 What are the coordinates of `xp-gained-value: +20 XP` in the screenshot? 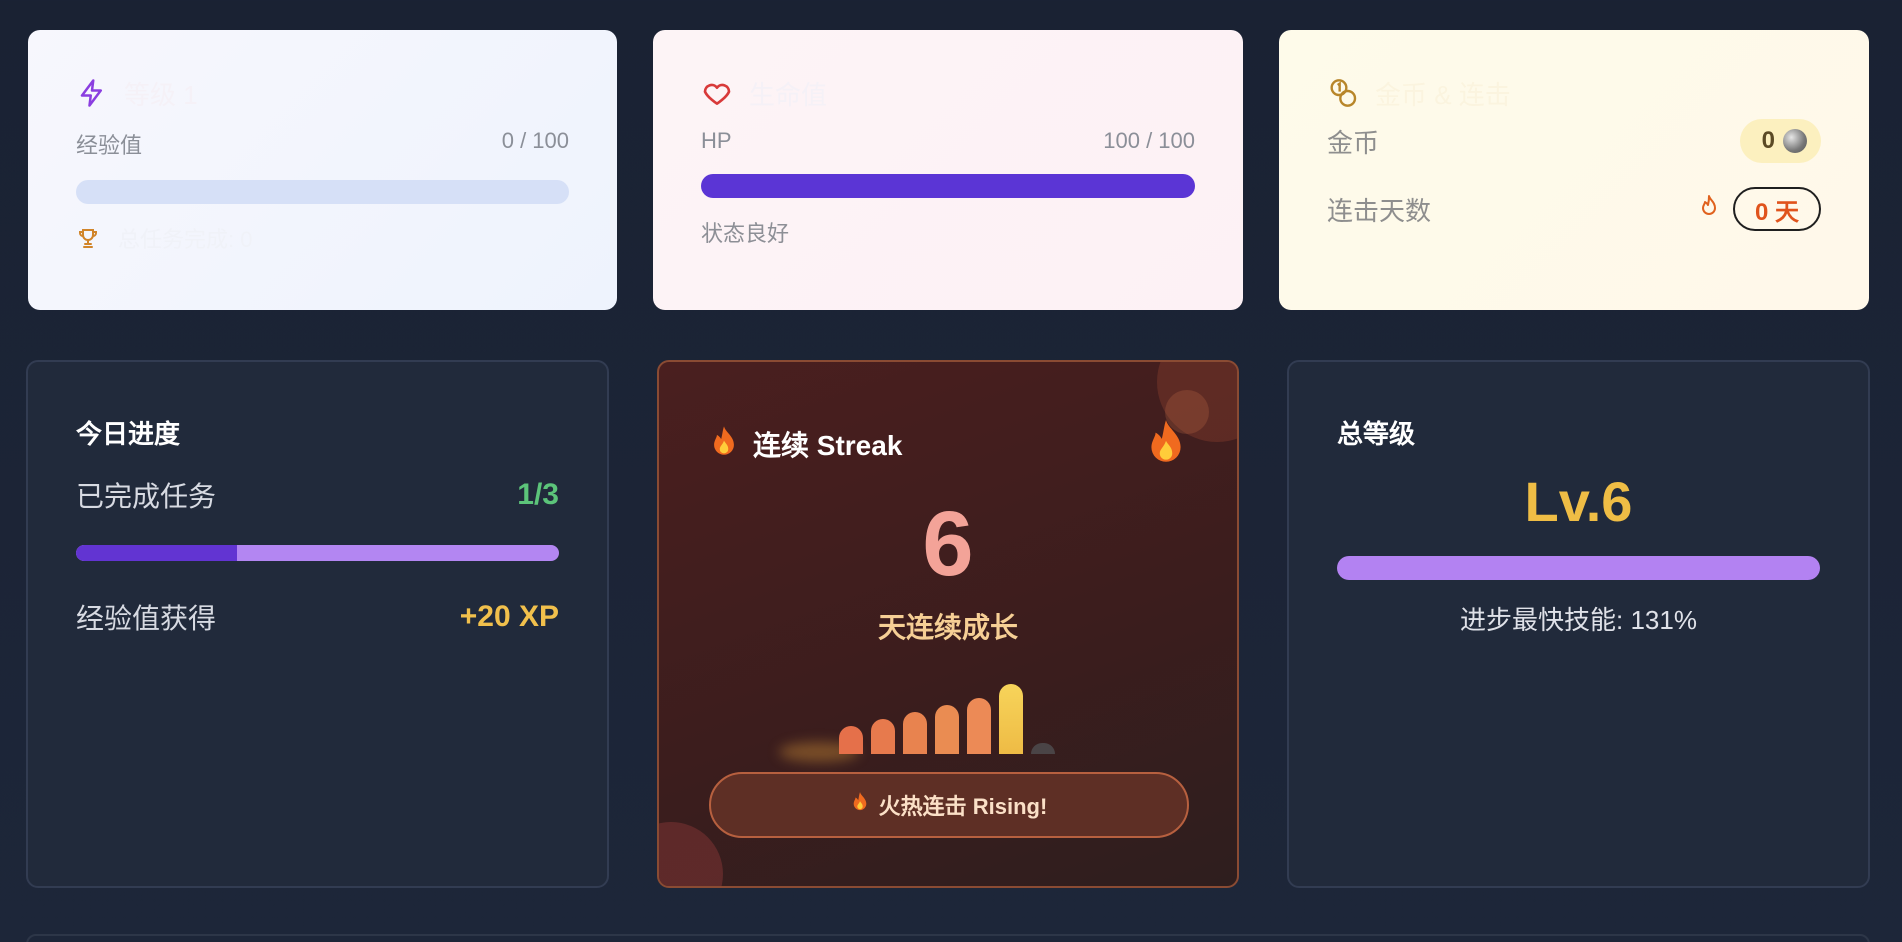 It's located at (509, 616).